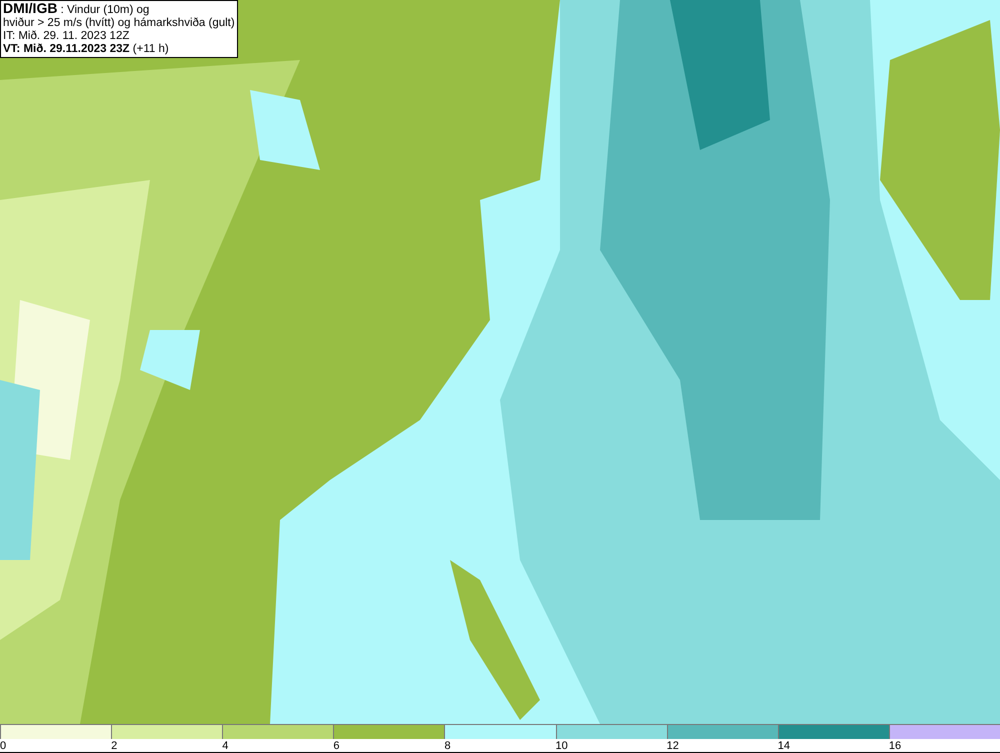  Describe the element at coordinates (86, 49) in the screenshot. I see `info-text: VT: Mið. 29.11.2023 23Z (+11 h)` at that location.